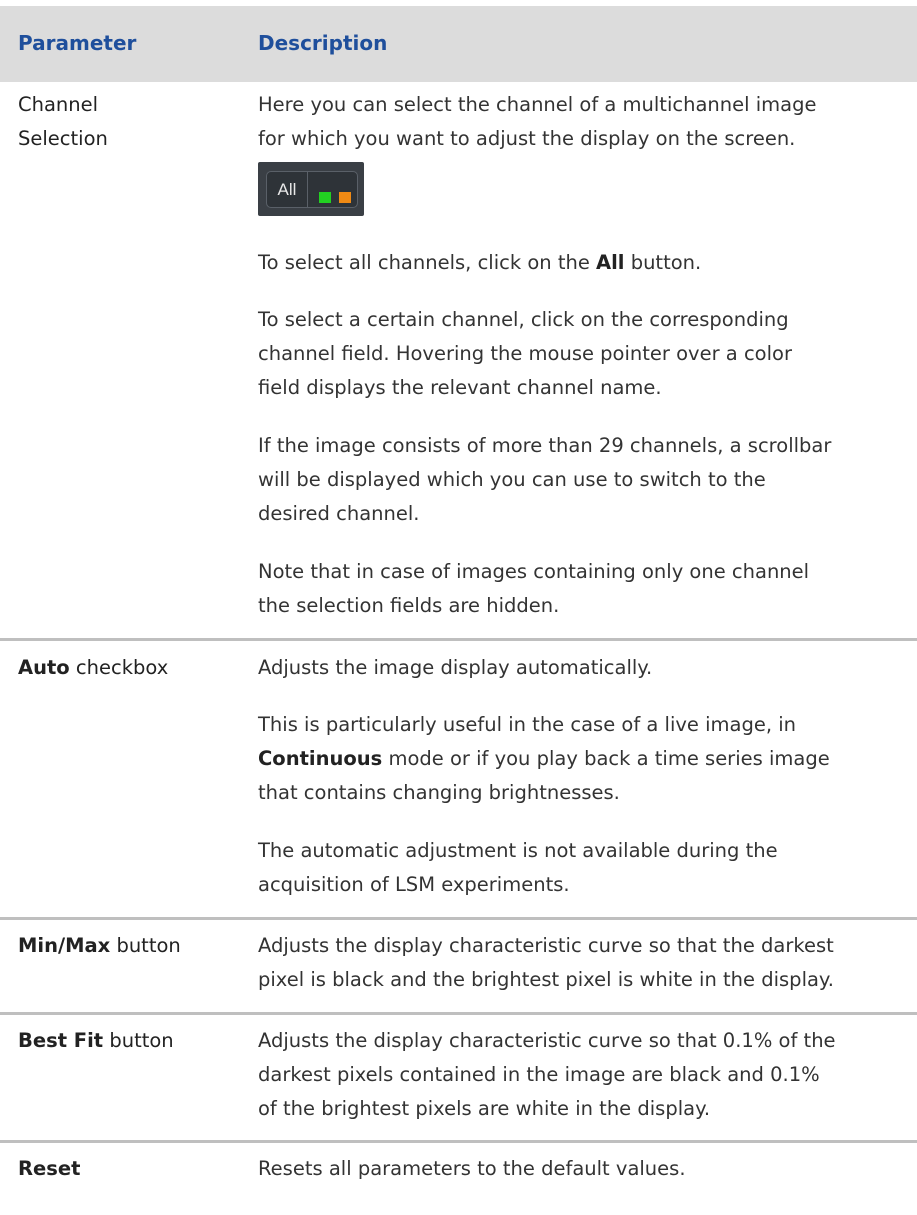 The width and height of the screenshot is (917, 1215). Describe the element at coordinates (64, 945) in the screenshot. I see `label-bold: Min/Max` at that location.